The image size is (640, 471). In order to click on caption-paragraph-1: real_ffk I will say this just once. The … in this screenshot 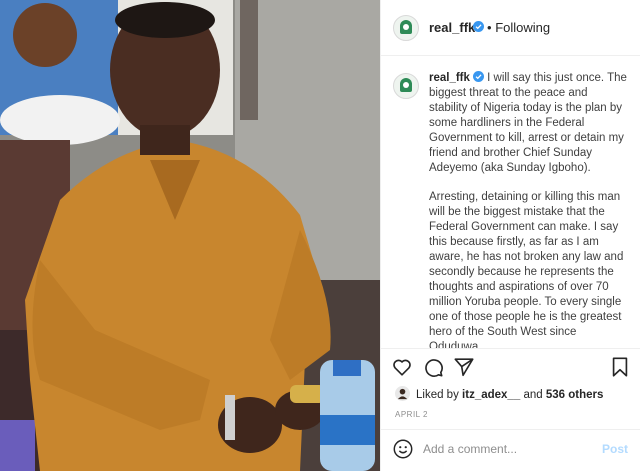, I will do `click(529, 123)`.